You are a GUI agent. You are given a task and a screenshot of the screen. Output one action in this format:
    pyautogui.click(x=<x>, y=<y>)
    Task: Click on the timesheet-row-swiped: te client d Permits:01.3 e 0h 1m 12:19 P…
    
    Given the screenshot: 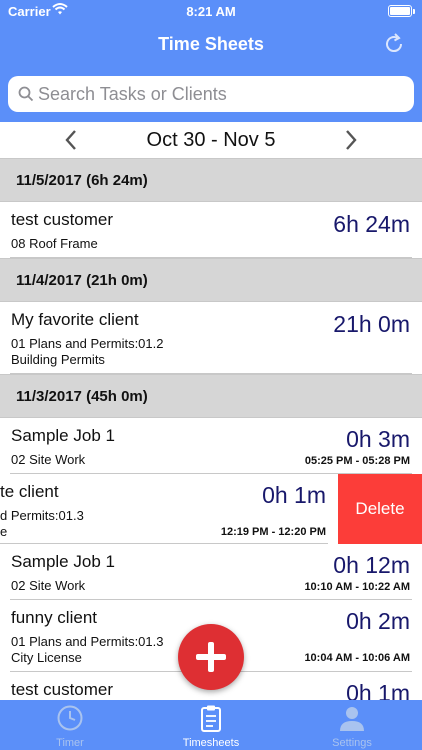 What is the action you would take?
    pyautogui.click(x=169, y=509)
    